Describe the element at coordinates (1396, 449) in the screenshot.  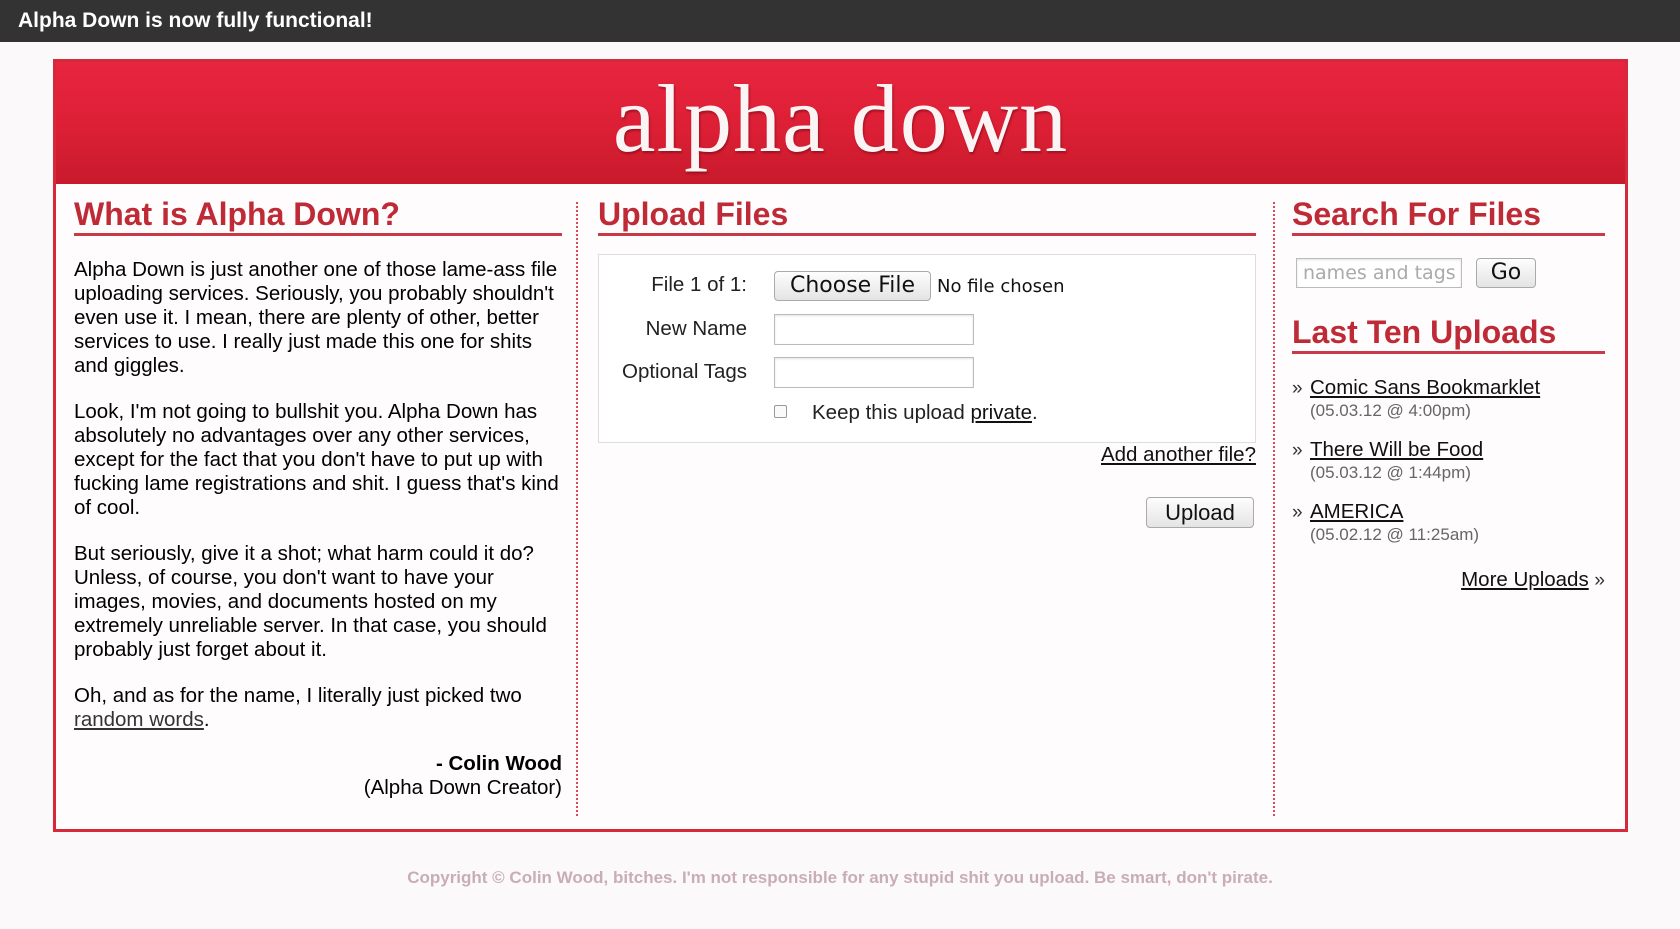
I see `upload-link: There Will be Food` at that location.